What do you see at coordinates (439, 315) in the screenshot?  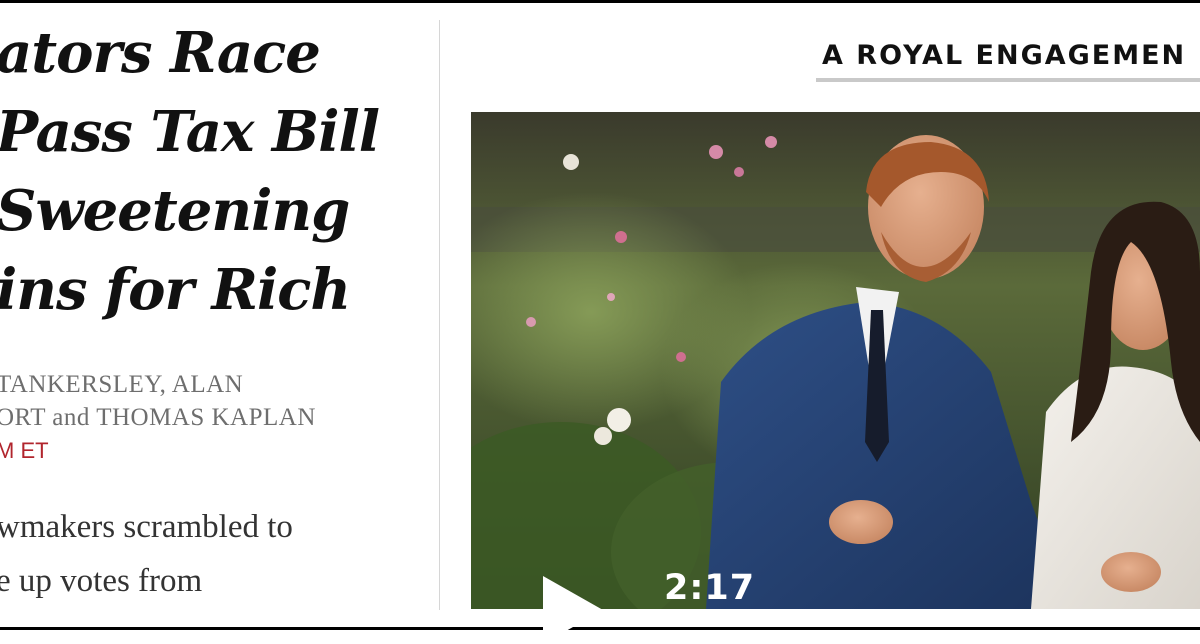 I see `column-divider` at bounding box center [439, 315].